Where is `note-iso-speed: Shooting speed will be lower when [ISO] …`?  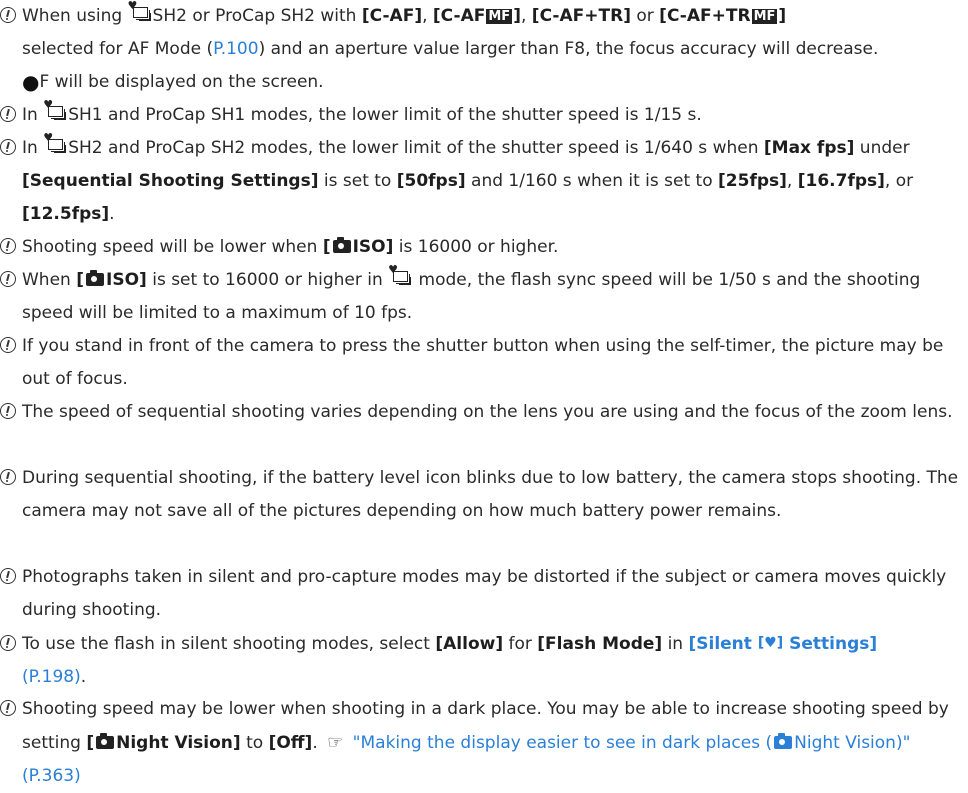
note-iso-speed: Shooting speed will be lower when [ISO] … is located at coordinates (480, 247).